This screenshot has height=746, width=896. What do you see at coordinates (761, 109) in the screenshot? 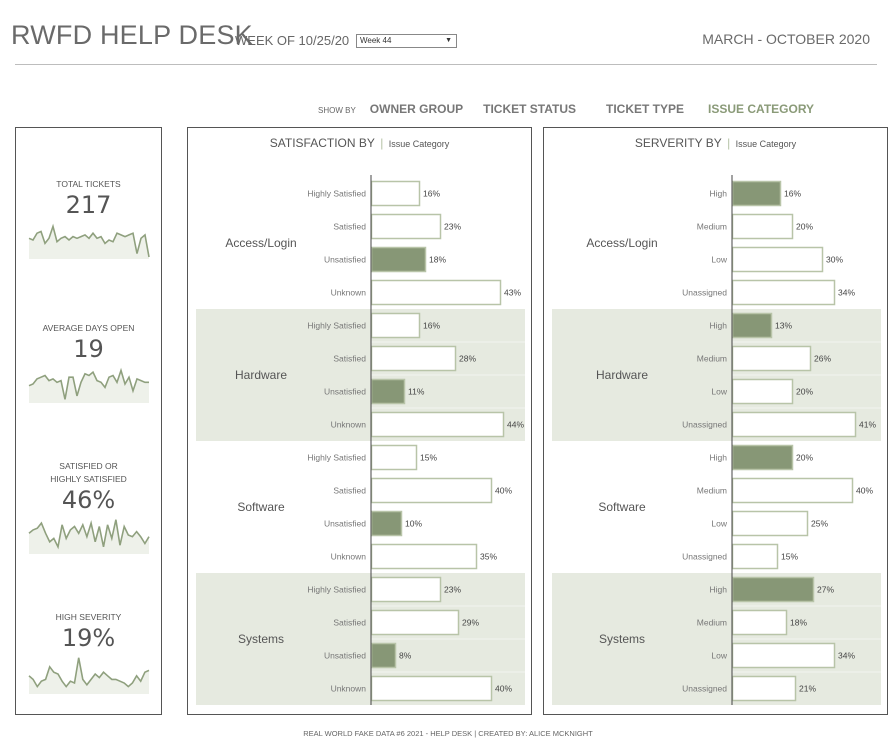
I see `show-by-issue-category: ISSUE CATEGORY` at bounding box center [761, 109].